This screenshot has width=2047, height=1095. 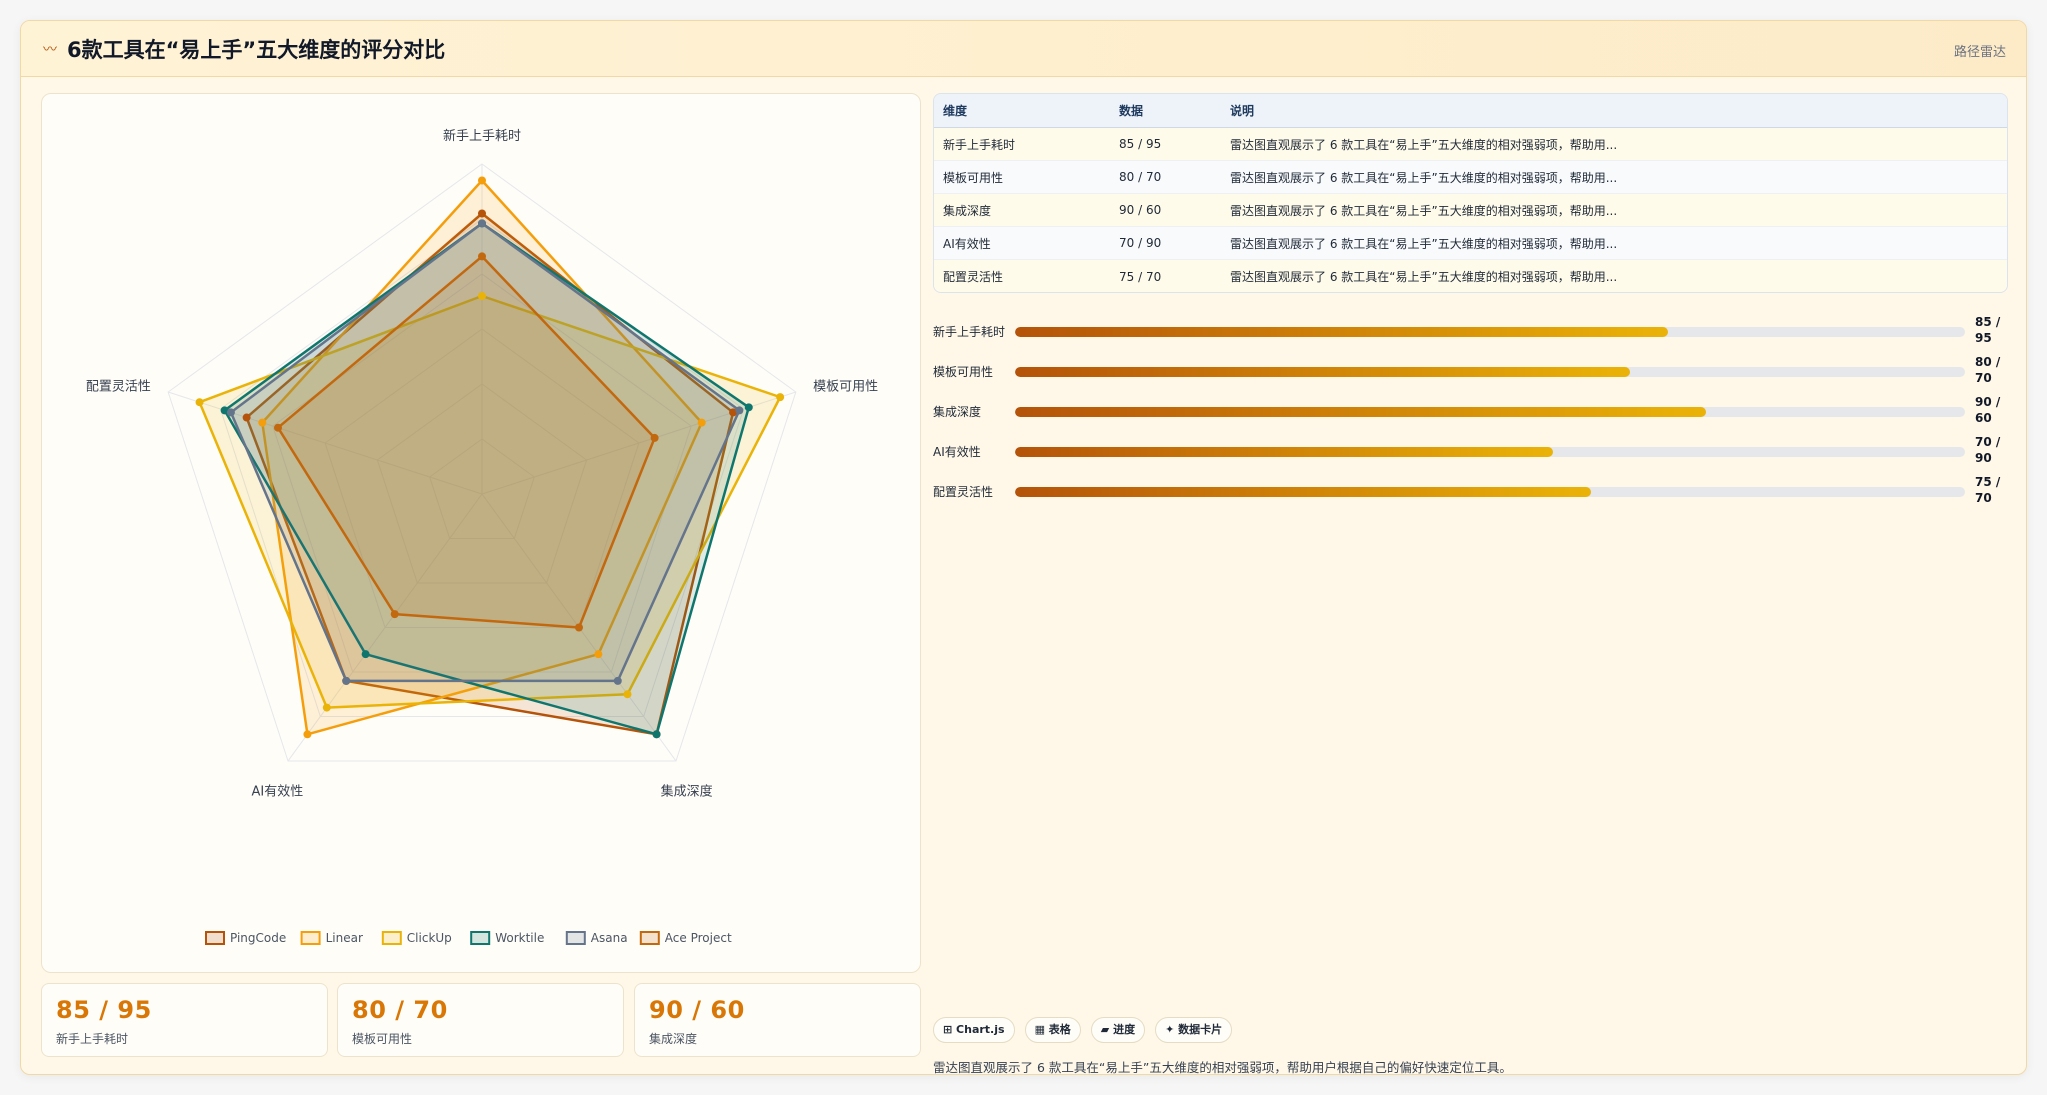 I want to click on progress-row: 集成深度 90 / 60, so click(x=1470, y=411).